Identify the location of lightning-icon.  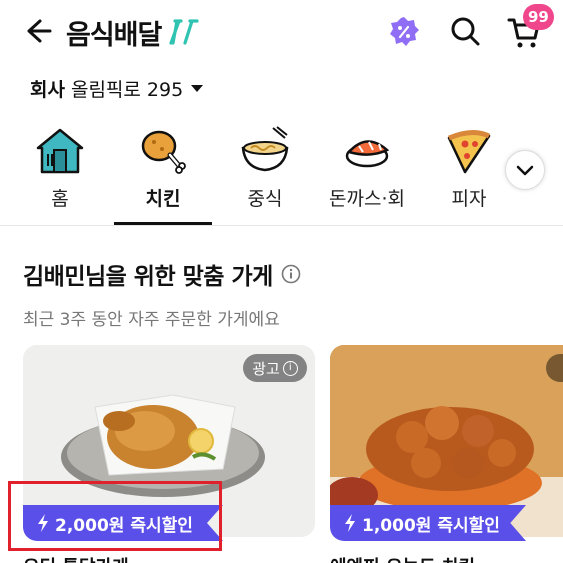
(350, 523).